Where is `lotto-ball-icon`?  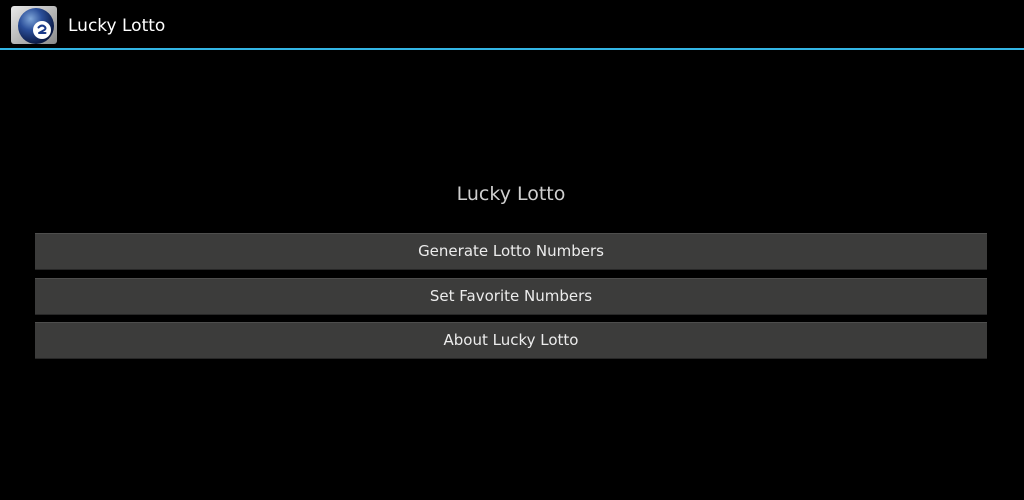 lotto-ball-icon is located at coordinates (34, 25).